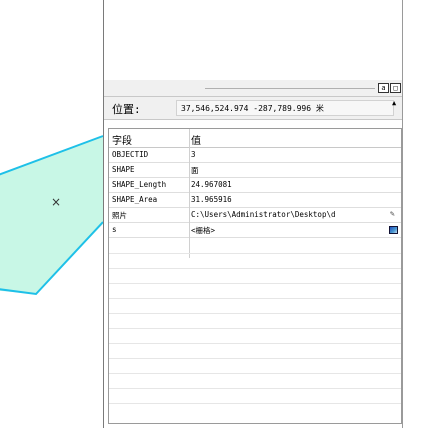 This screenshot has height=428, width=445. I want to click on location-row: 位置: 37,546,524.974 -287,789.996 米, so click(253, 108).